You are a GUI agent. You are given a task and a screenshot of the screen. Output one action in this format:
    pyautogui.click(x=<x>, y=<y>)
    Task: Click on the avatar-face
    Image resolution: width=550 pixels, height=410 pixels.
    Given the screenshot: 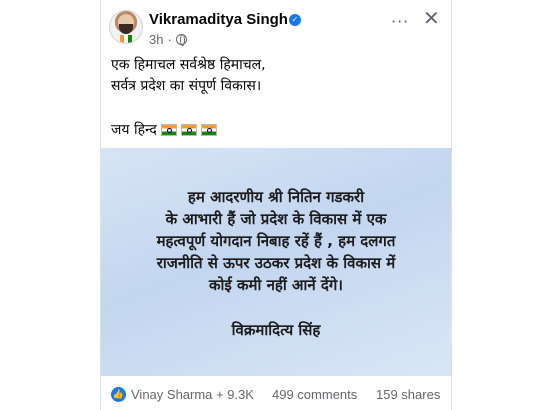 What is the action you would take?
    pyautogui.click(x=126, y=29)
    